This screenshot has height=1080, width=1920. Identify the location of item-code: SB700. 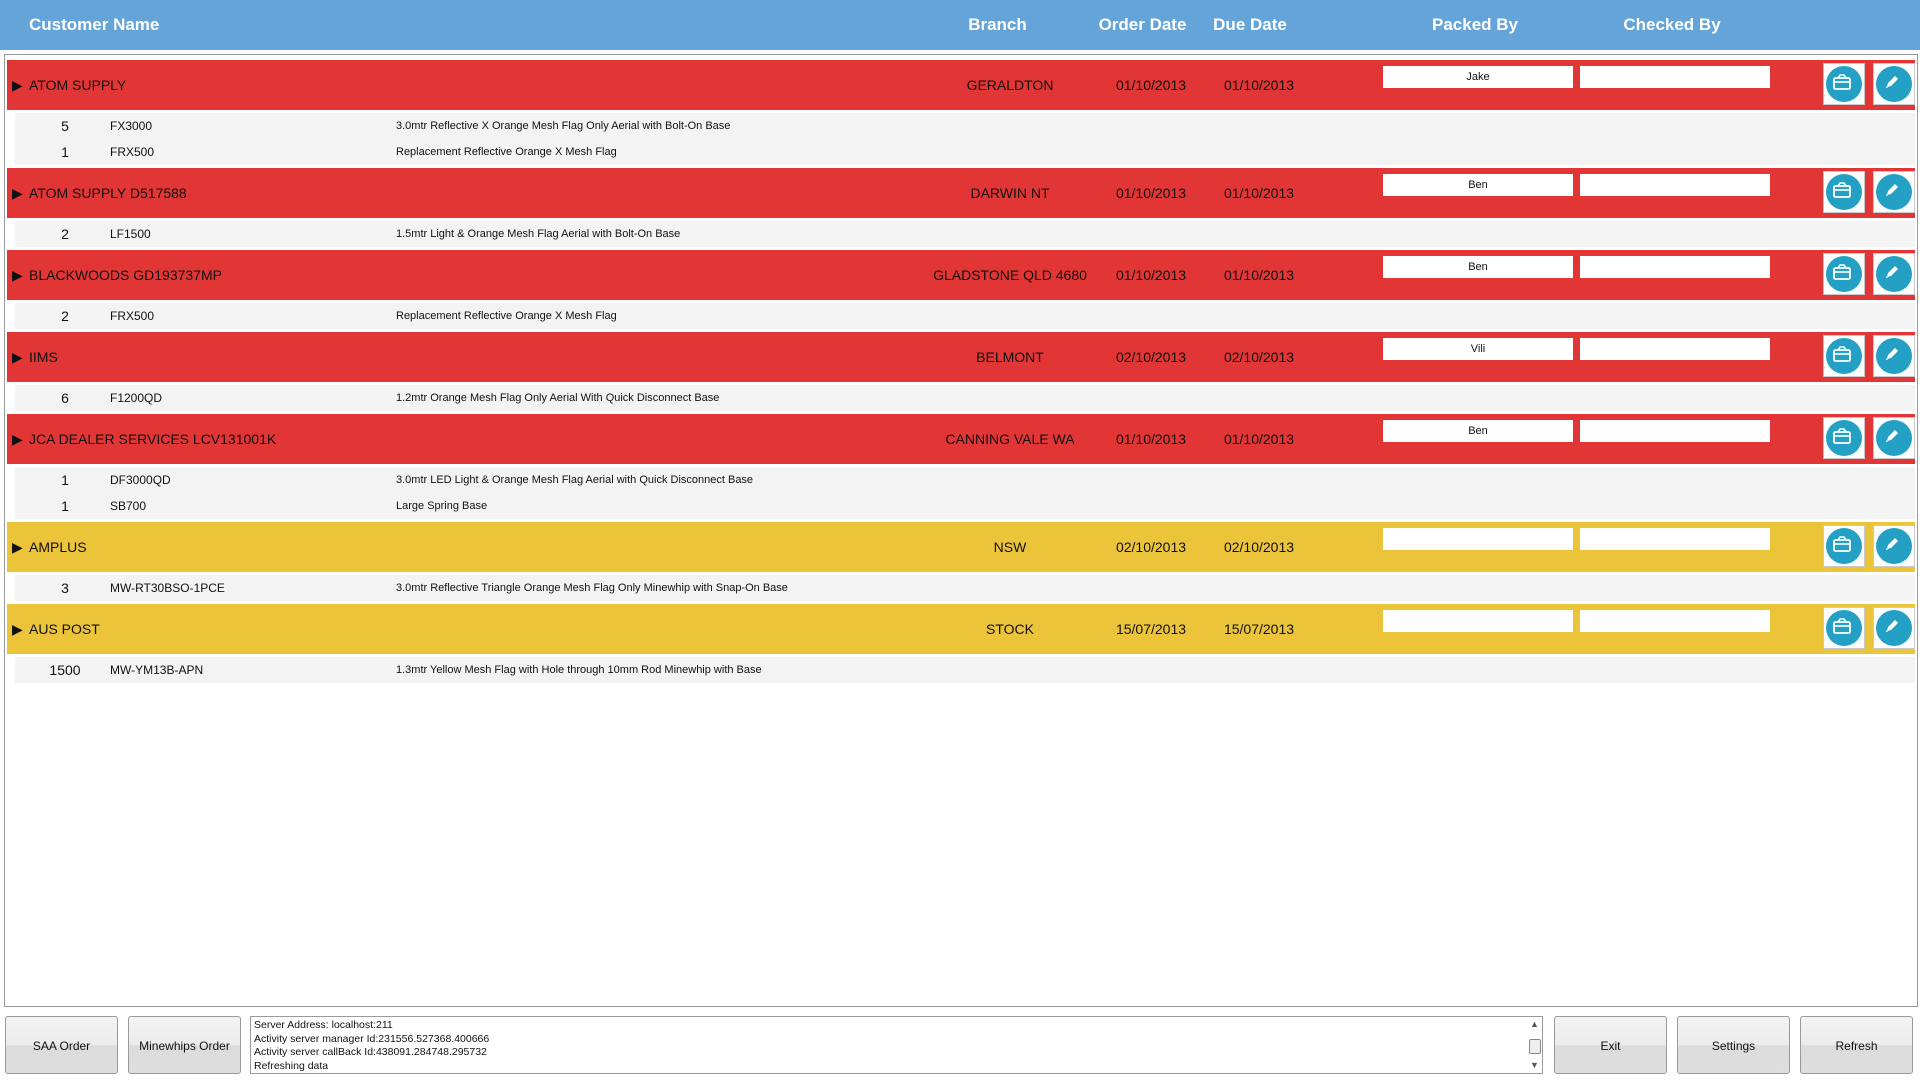
(128, 506).